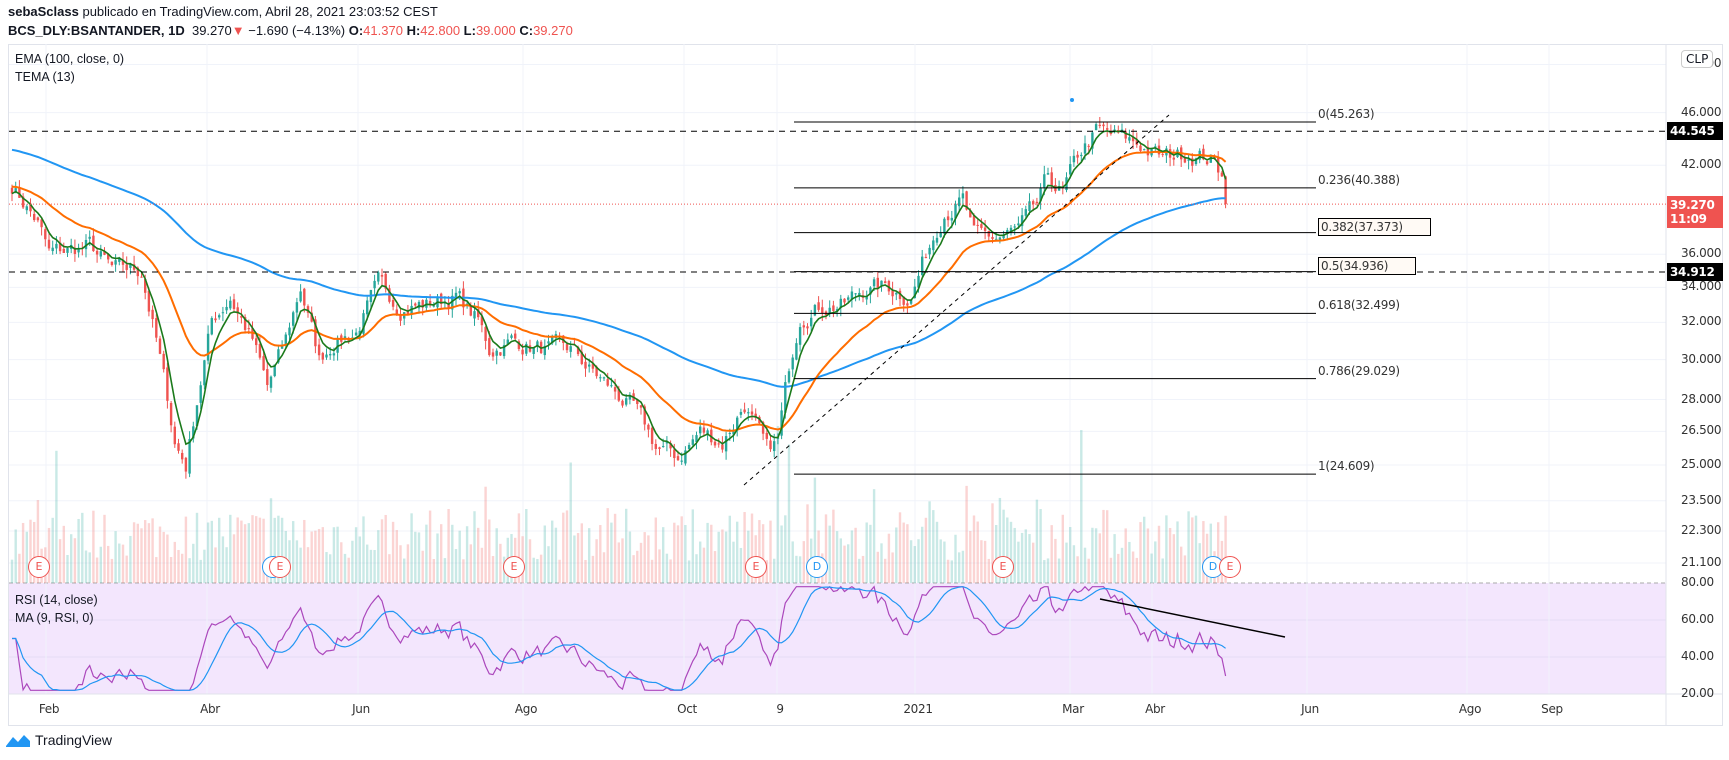 The image size is (1729, 760). What do you see at coordinates (69, 77) in the screenshot?
I see `legend-tema: TEMA (13)` at bounding box center [69, 77].